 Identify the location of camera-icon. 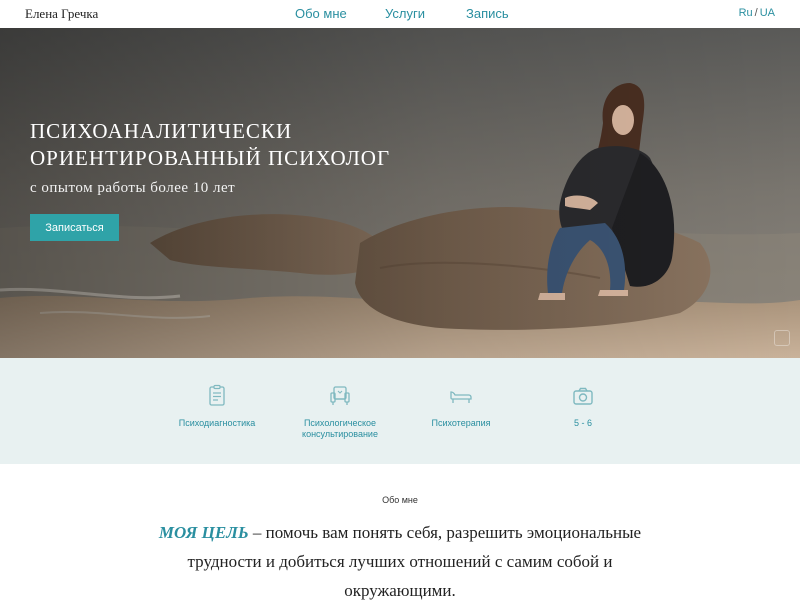
(583, 396).